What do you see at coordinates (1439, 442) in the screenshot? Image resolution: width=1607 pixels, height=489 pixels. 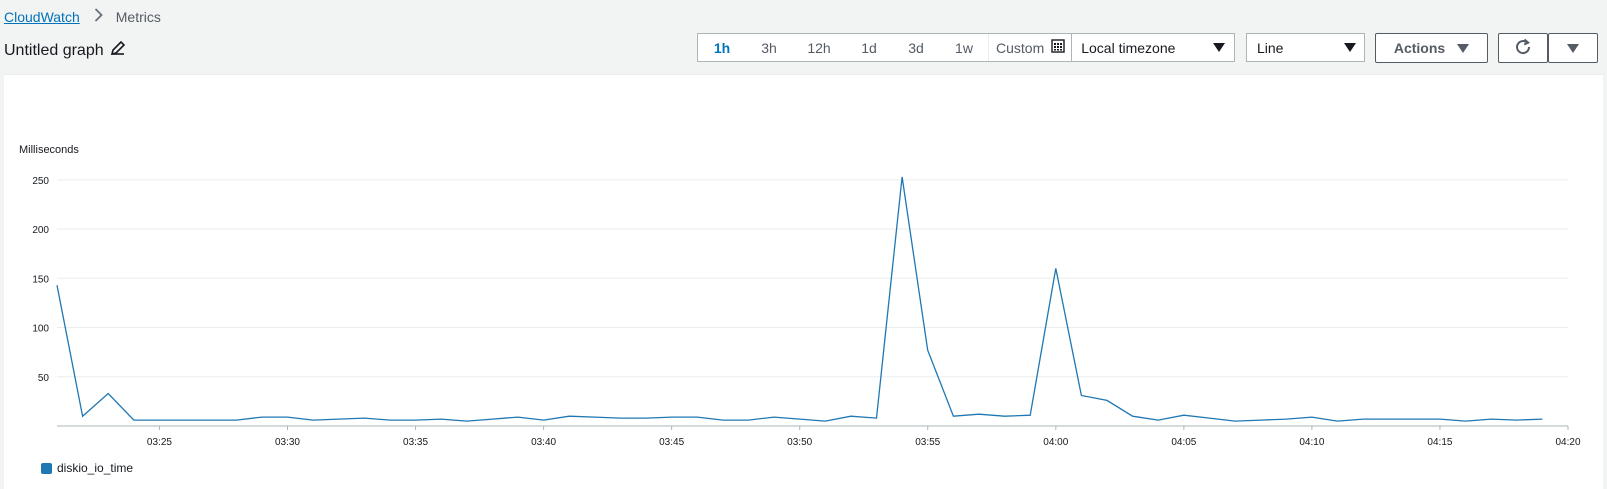 I see `x-tick-label: 04:15` at bounding box center [1439, 442].